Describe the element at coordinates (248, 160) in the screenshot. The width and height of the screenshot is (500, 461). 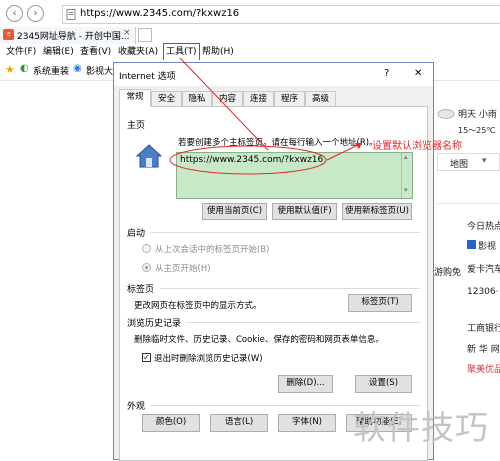
I see `annotation-url-ellipse` at that location.